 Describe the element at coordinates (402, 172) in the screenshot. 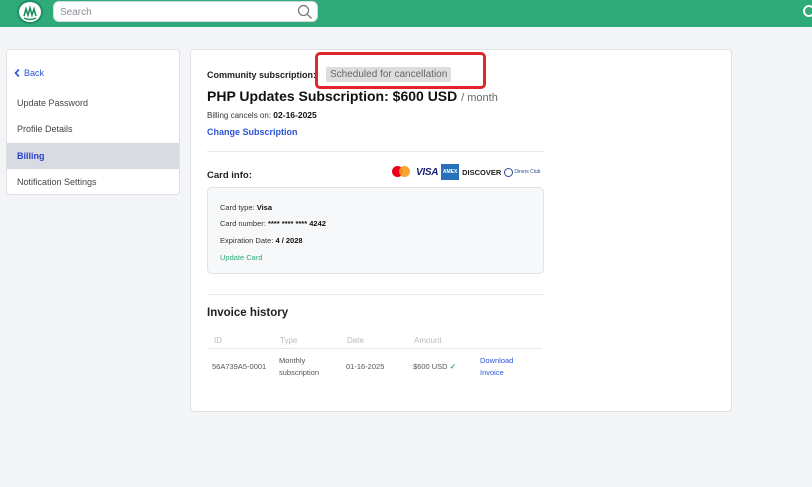

I see `mastercard-icon` at that location.